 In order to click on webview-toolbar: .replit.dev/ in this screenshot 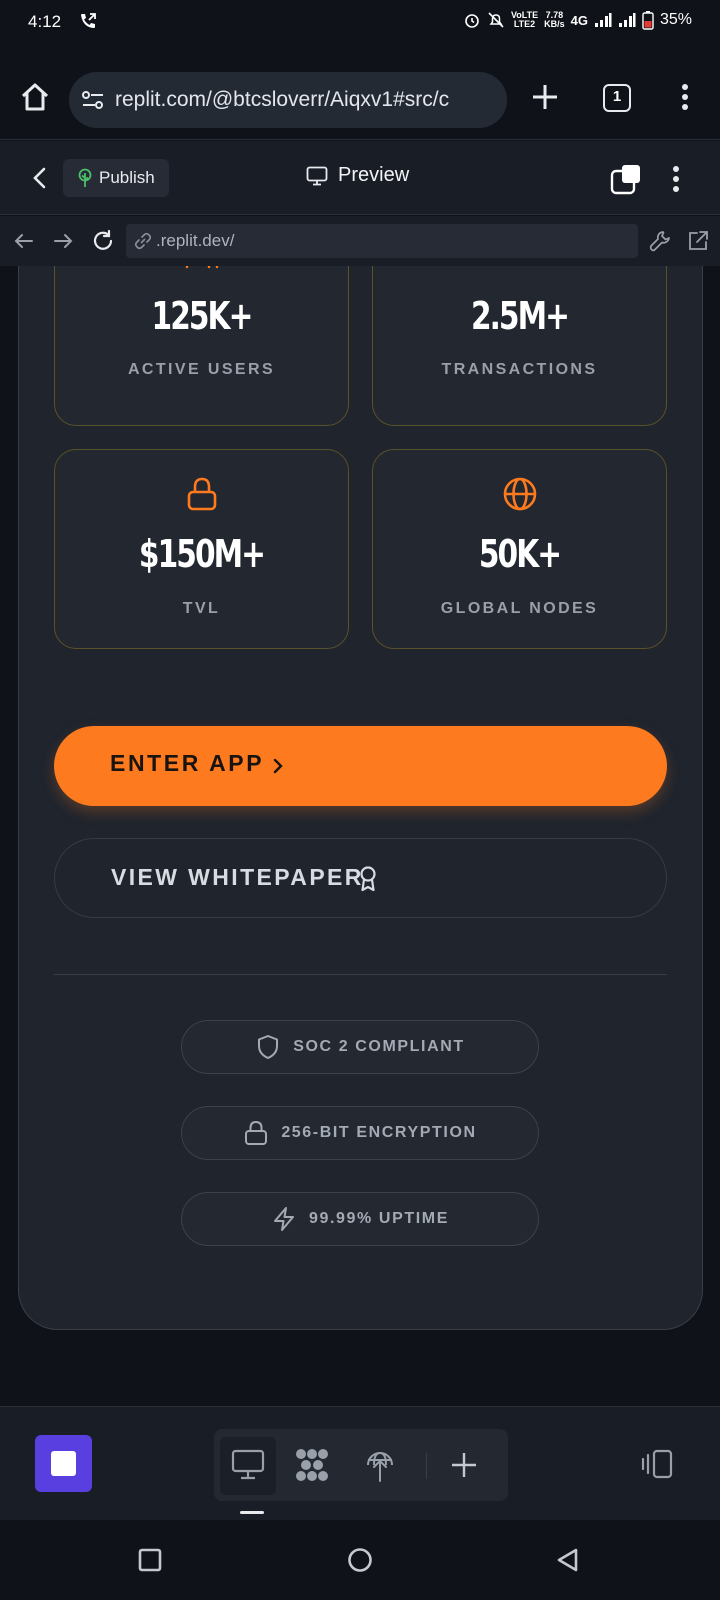, I will do `click(360, 241)`.